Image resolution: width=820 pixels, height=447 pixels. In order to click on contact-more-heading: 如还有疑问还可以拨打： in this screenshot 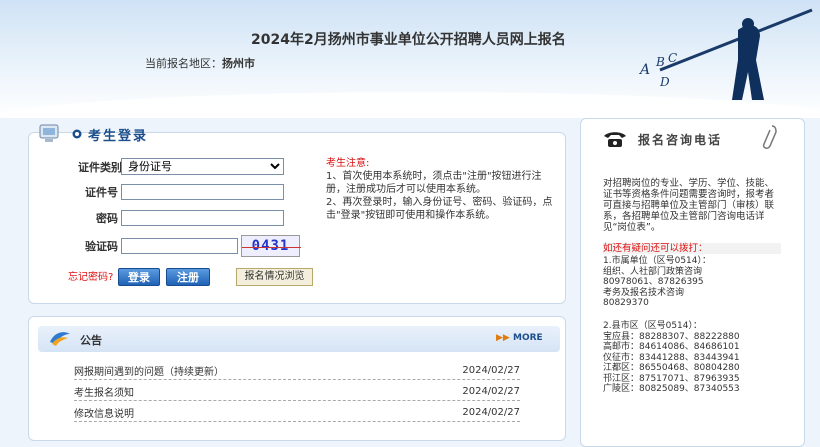, I will do `click(692, 248)`.